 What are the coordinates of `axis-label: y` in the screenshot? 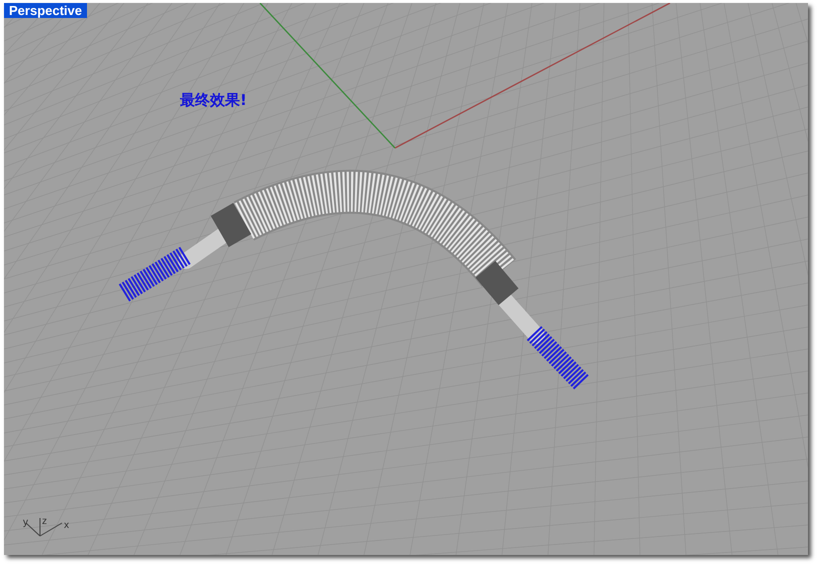 It's located at (25, 522).